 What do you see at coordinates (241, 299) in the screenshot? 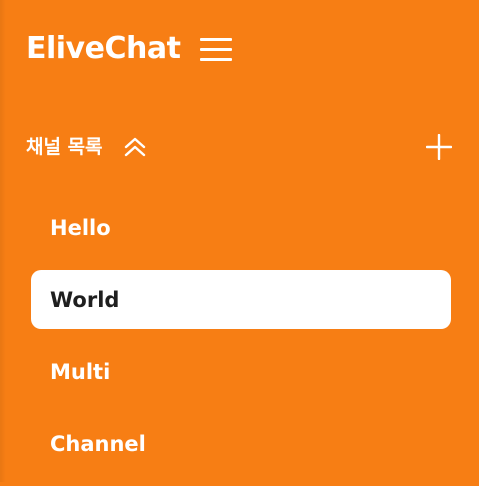
I see `channel-item-world: World` at bounding box center [241, 299].